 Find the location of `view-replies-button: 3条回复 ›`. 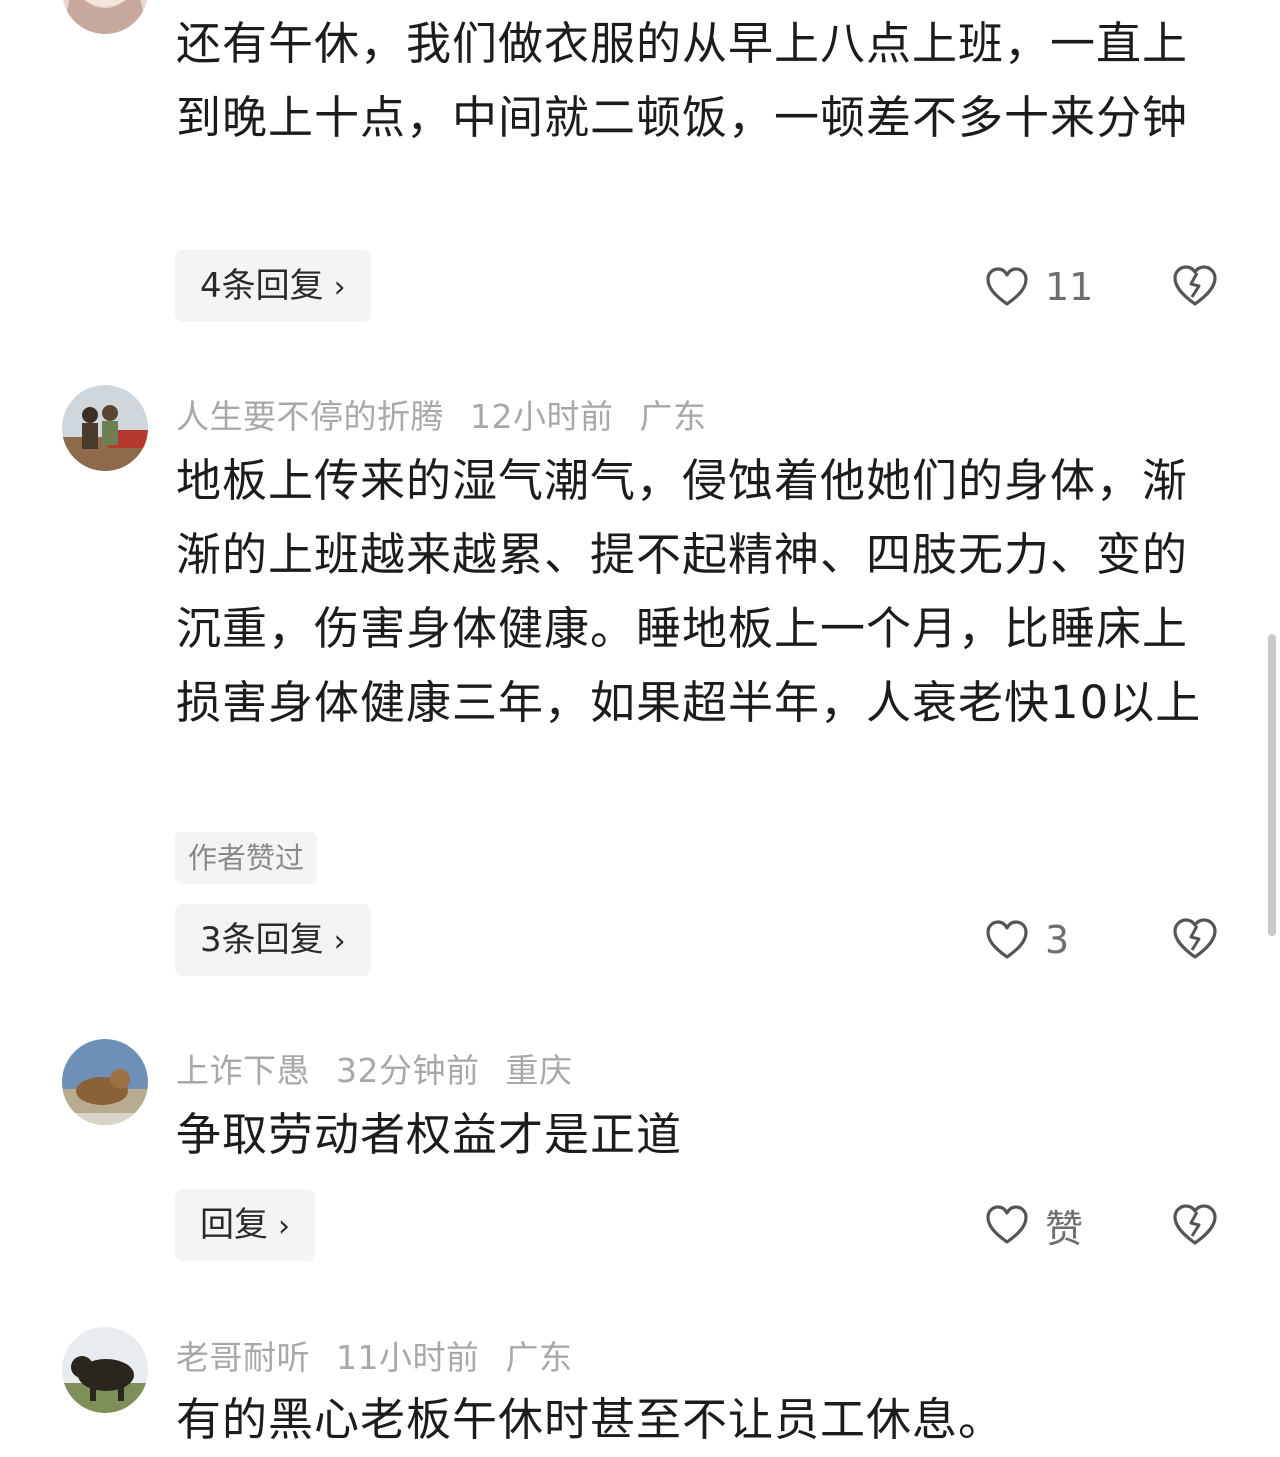

view-replies-button: 3条回复 › is located at coordinates (273, 940).